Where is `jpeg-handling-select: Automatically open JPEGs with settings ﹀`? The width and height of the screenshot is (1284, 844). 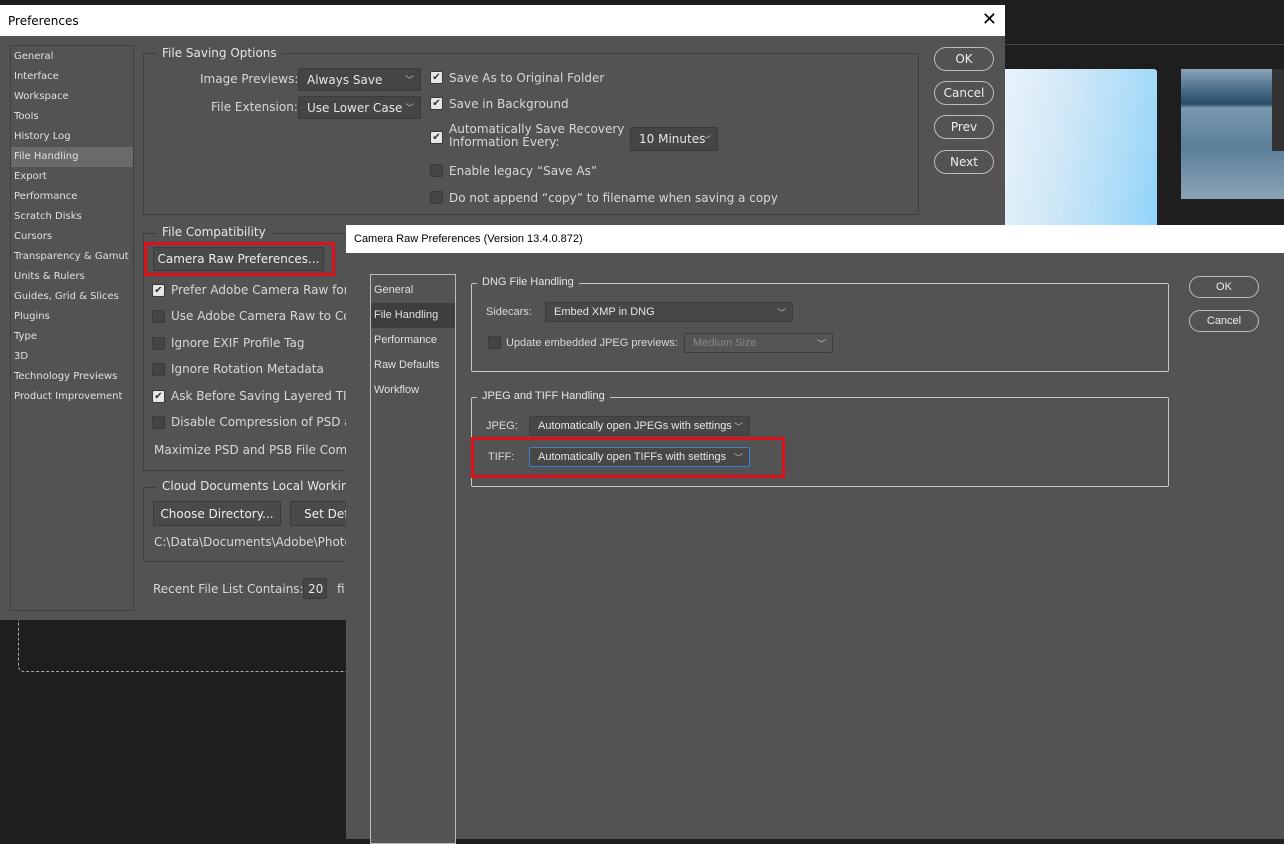 jpeg-handling-select: Automatically open JPEGs with settings ﹀ is located at coordinates (639, 426).